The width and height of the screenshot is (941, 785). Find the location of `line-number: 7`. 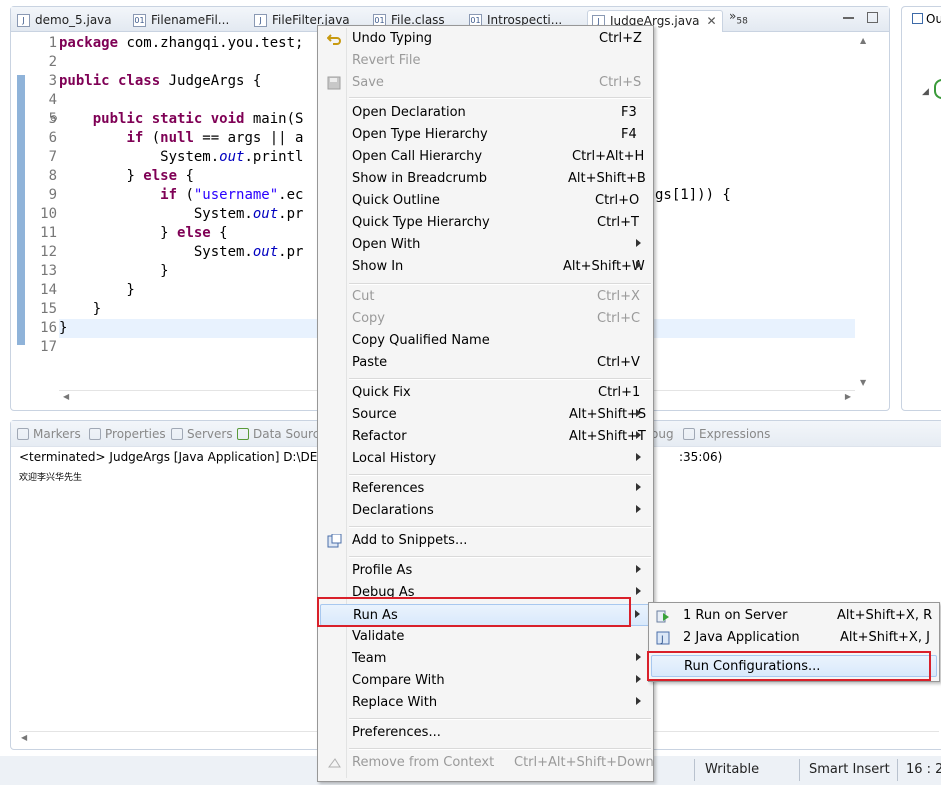

line-number: 7 is located at coordinates (52, 157).